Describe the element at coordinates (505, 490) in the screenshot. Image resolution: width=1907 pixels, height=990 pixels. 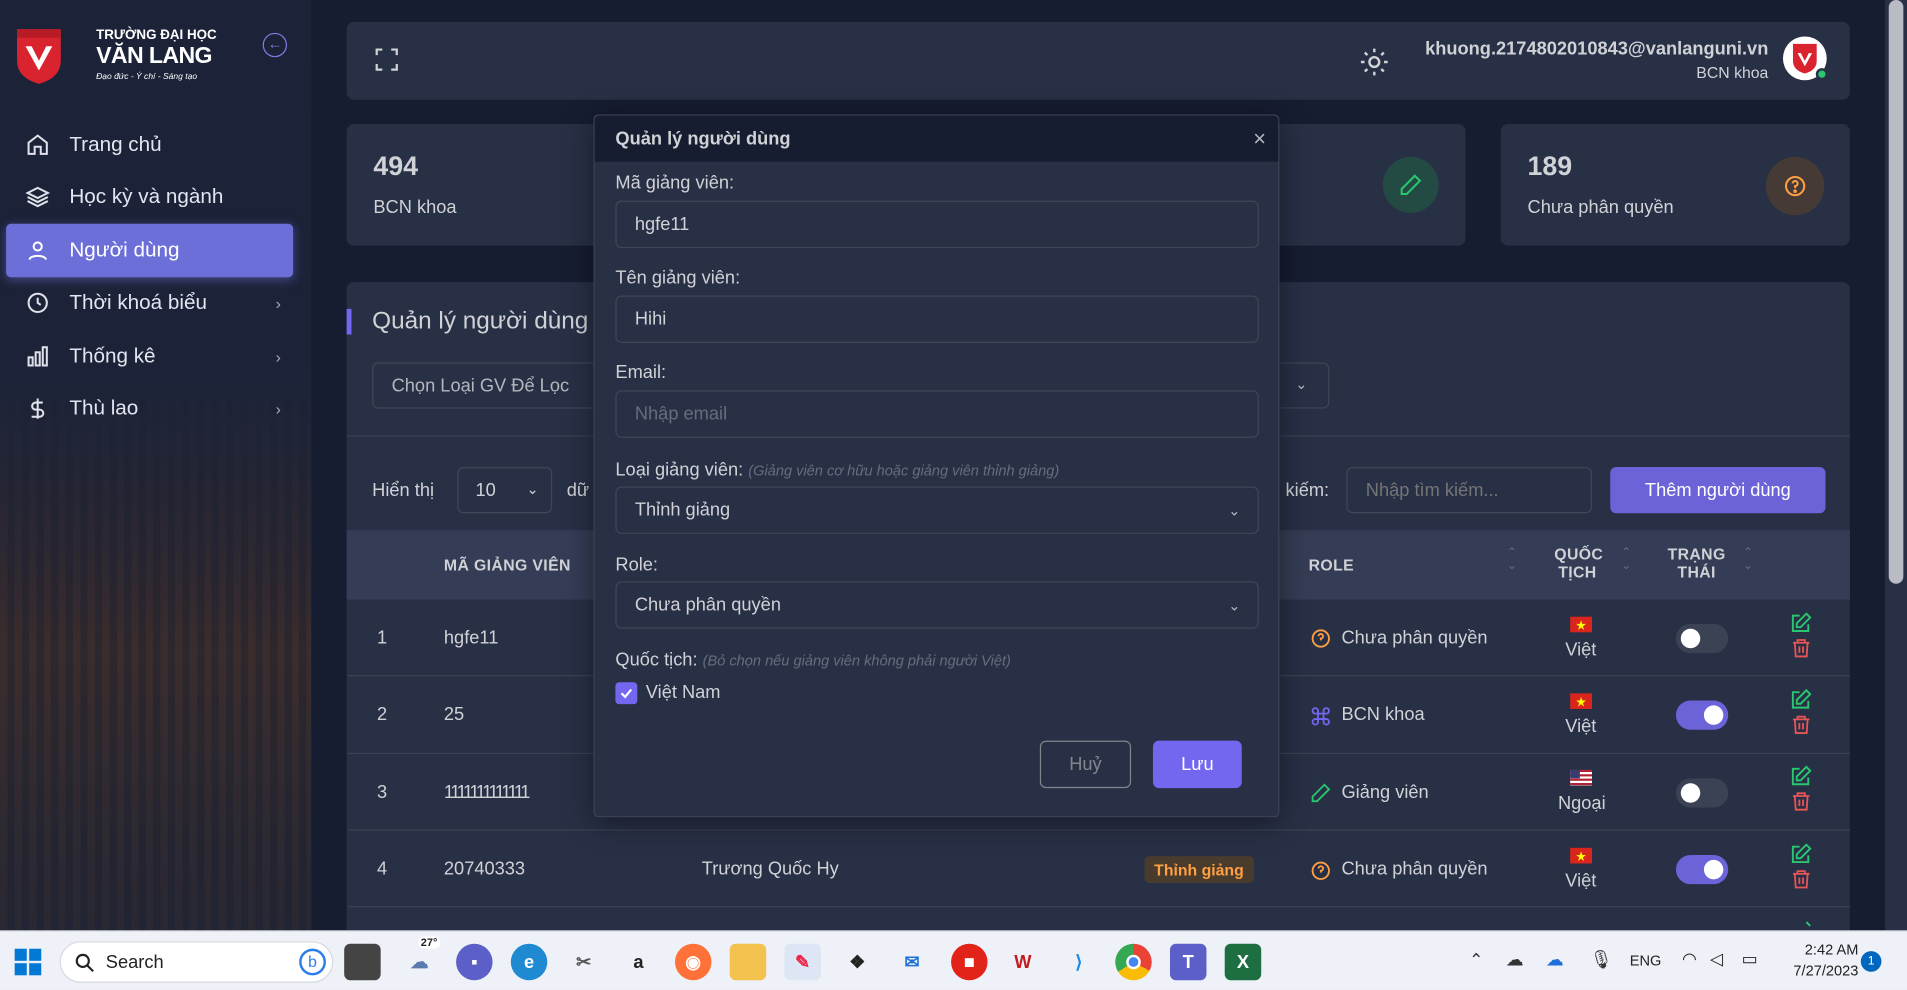
I see `page-size-select: 10 ⌄` at that location.